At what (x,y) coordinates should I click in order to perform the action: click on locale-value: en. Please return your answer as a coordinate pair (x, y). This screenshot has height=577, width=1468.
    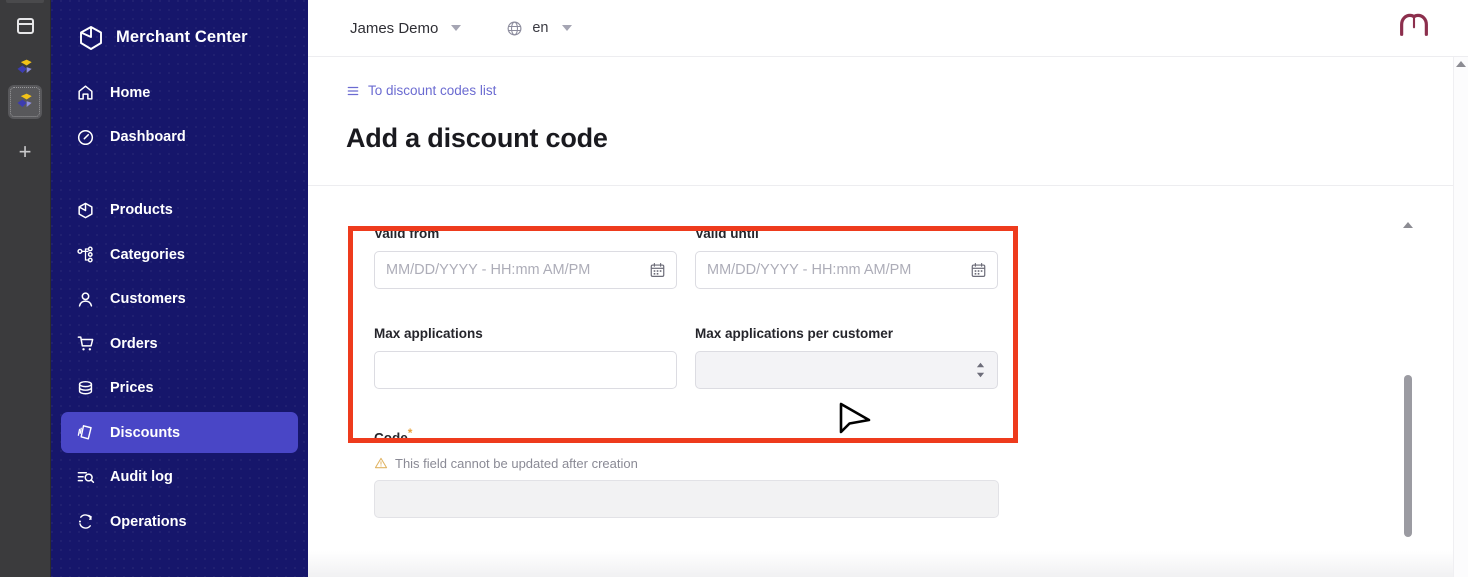
    Looking at the image, I should click on (540, 28).